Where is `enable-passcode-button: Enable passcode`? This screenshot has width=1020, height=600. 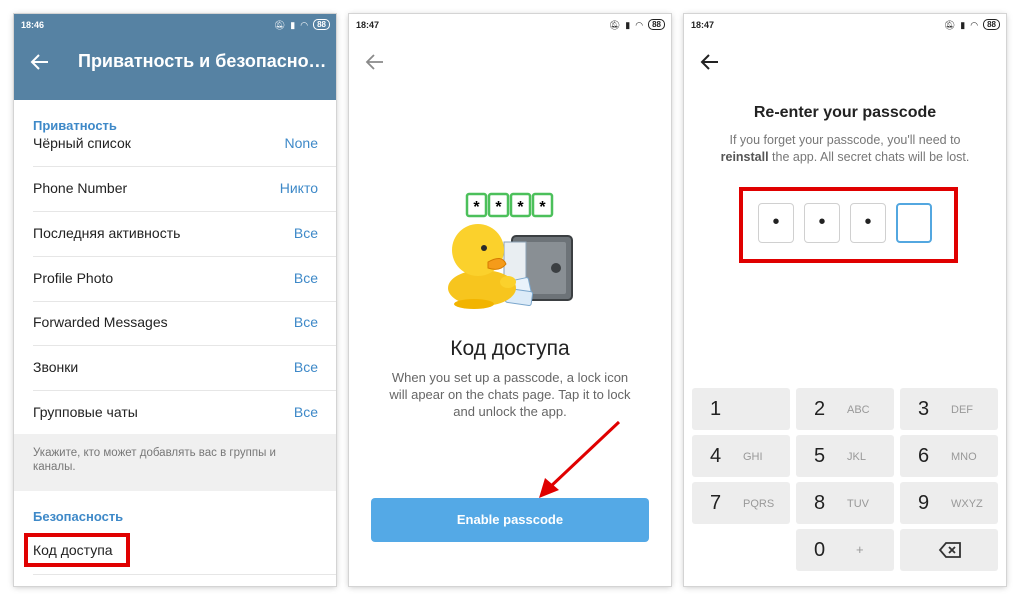
enable-passcode-button: Enable passcode is located at coordinates (510, 520).